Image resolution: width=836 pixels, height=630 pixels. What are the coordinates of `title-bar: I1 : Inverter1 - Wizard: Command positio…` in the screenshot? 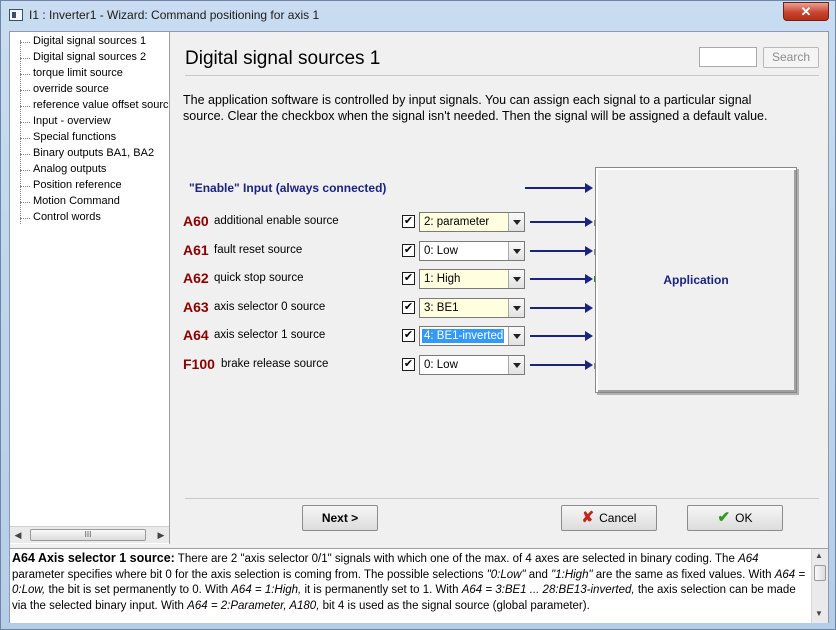 It's located at (418, 15).